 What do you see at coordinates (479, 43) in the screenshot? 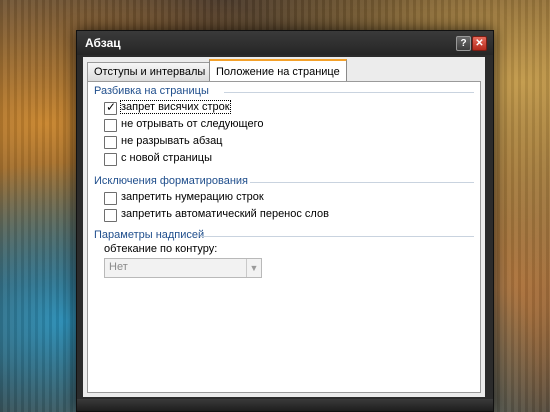
I see `close-button: ✕` at bounding box center [479, 43].